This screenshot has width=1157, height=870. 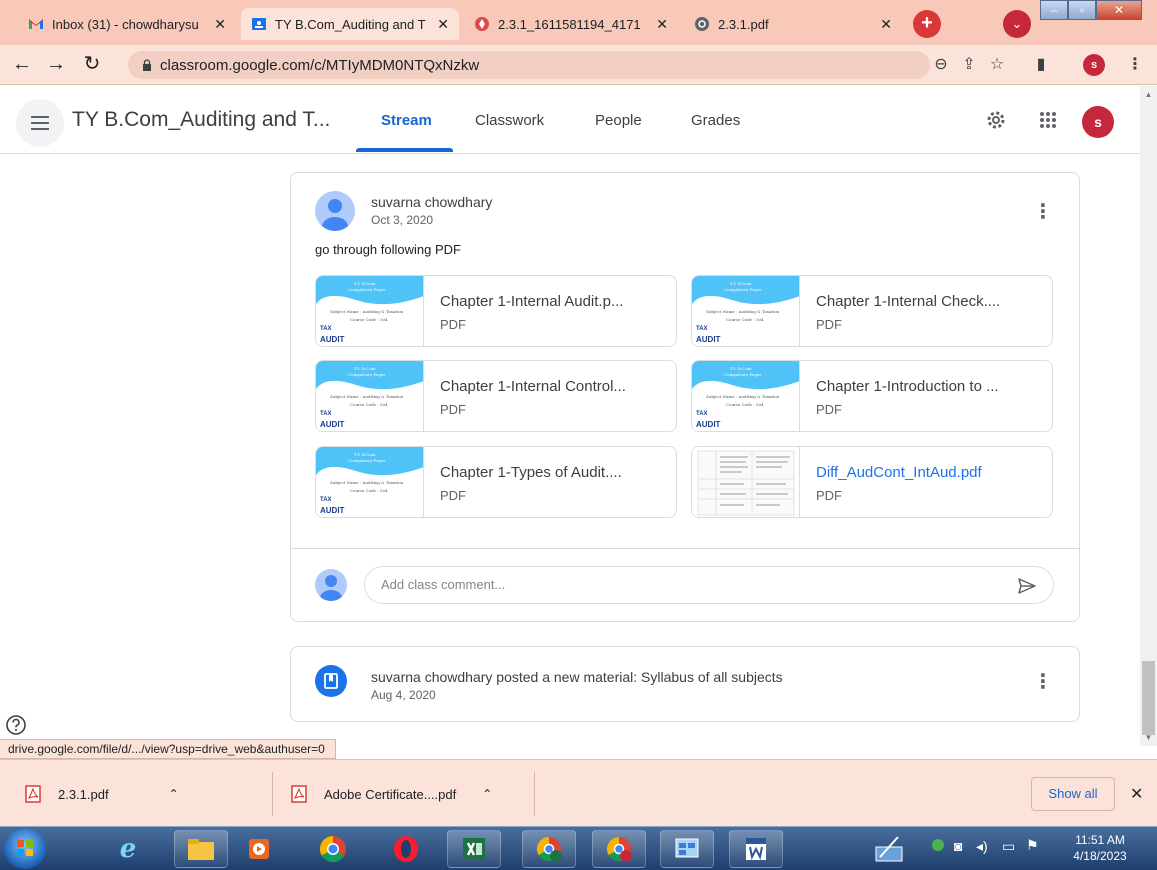 I want to click on attachment-card: Diff_AudCont_IntAud.pdf PDF, so click(x=872, y=482).